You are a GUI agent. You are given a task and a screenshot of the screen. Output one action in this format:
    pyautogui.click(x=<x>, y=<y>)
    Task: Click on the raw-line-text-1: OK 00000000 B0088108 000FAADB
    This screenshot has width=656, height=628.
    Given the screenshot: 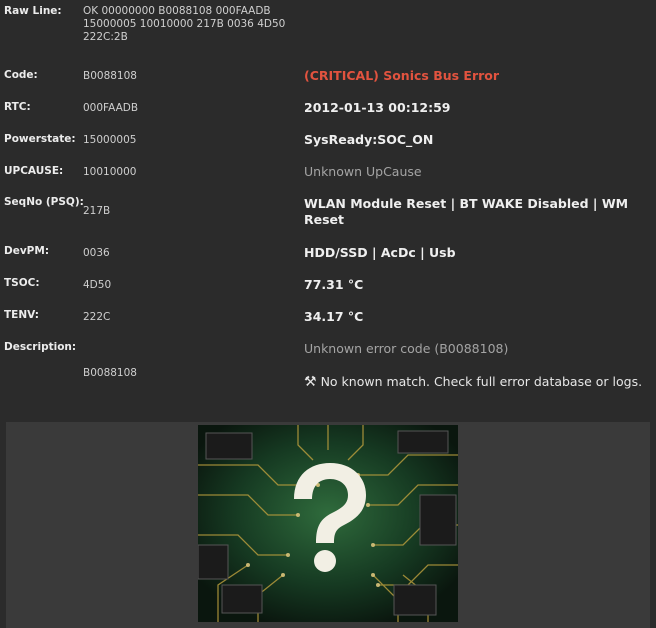 What is the action you would take?
    pyautogui.click(x=177, y=11)
    